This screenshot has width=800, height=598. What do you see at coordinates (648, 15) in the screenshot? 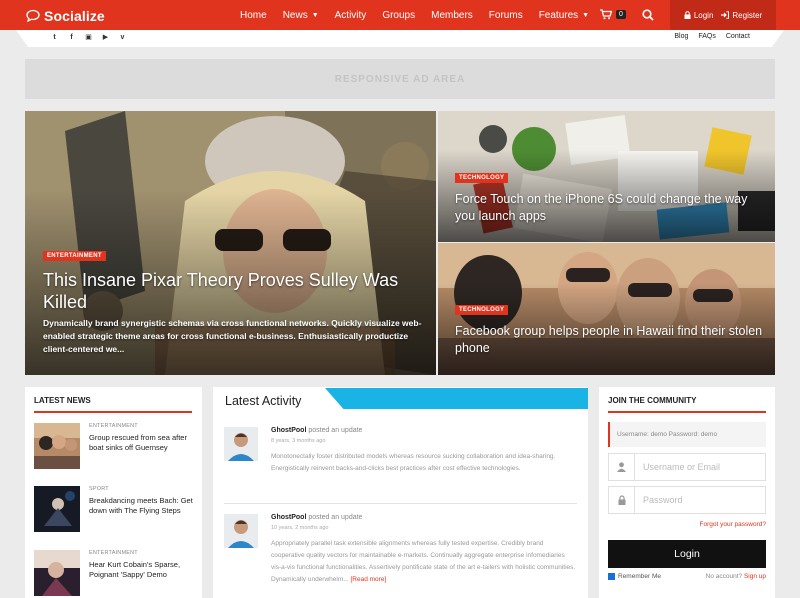
I see `search-icon` at bounding box center [648, 15].